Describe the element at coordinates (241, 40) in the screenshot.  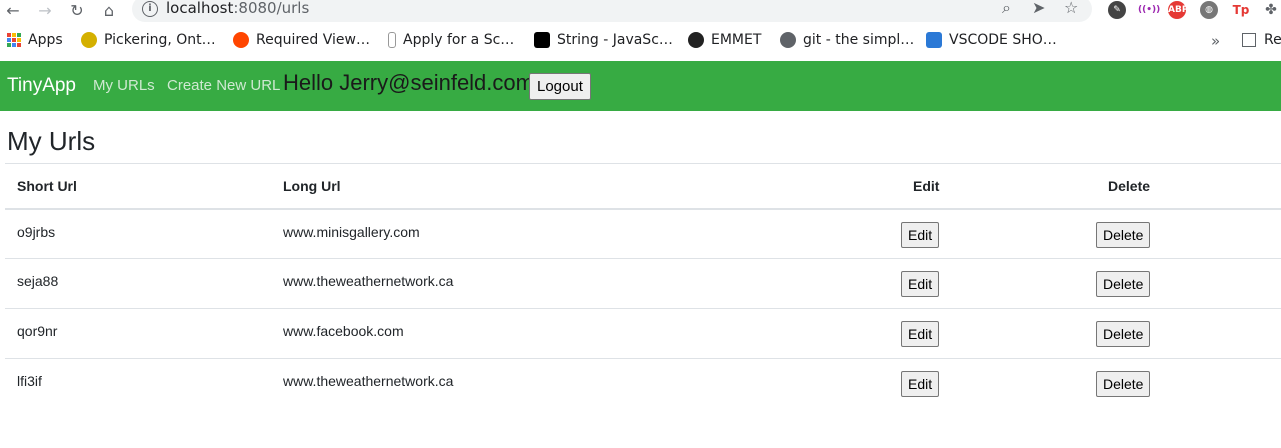
I see `reddit-icon` at that location.